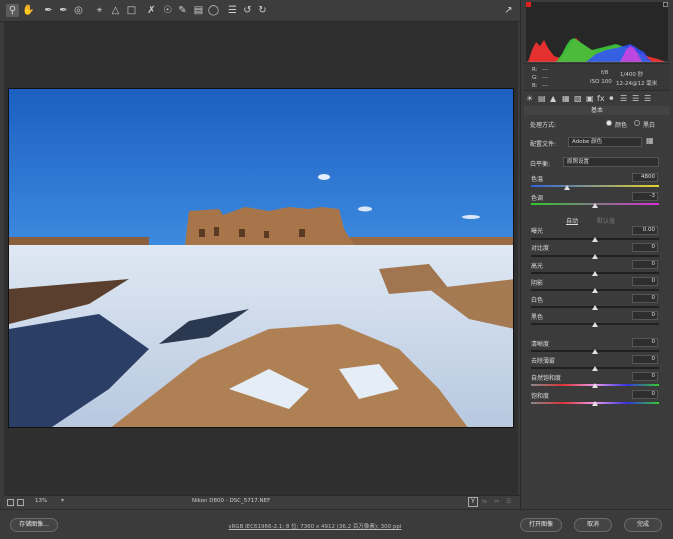 Image resolution: width=673 pixels, height=539 pixels. I want to click on compare-view-icon, so click(20, 502).